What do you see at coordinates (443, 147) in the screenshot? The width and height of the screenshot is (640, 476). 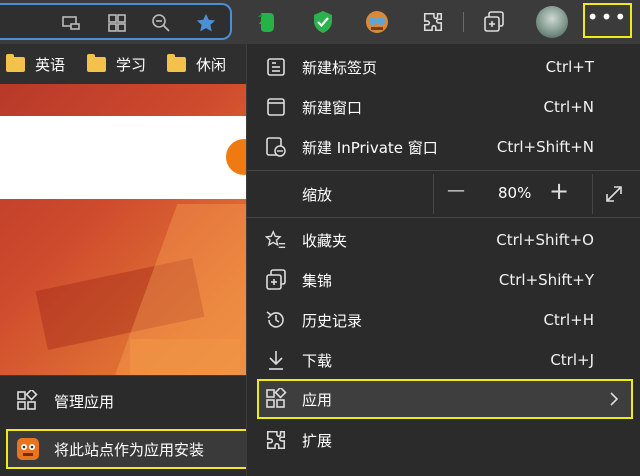 I see `menu-item-new-inprivate: 新建 InPrivate 窗口 Ctrl+Shift+N` at bounding box center [443, 147].